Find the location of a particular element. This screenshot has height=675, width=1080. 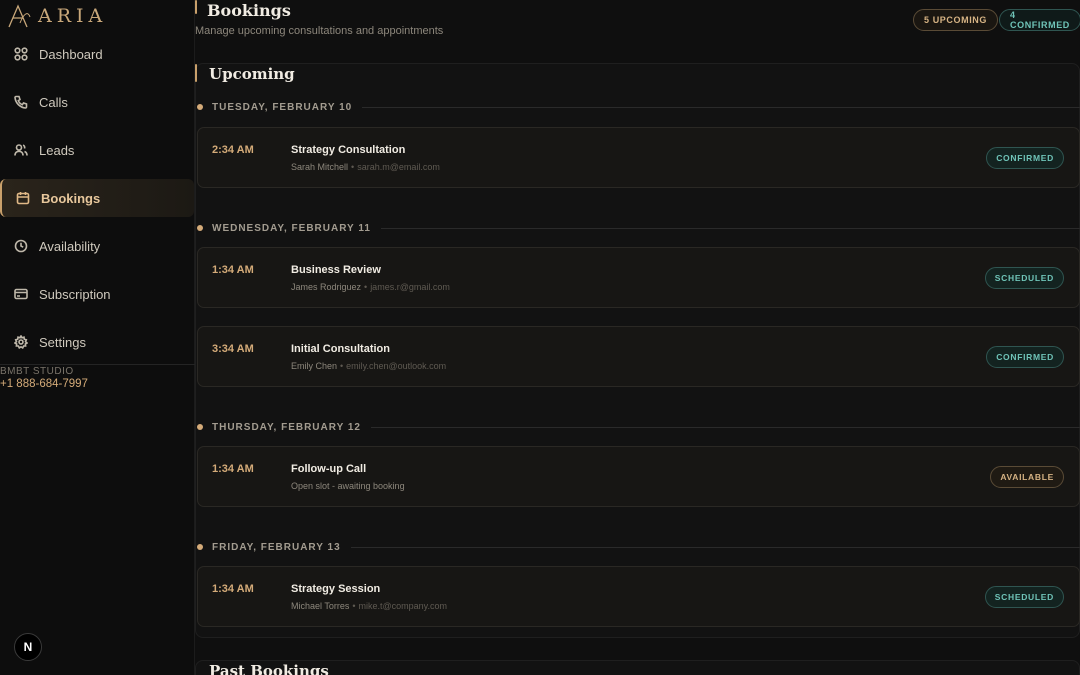

gear-icon is located at coordinates (21, 342).